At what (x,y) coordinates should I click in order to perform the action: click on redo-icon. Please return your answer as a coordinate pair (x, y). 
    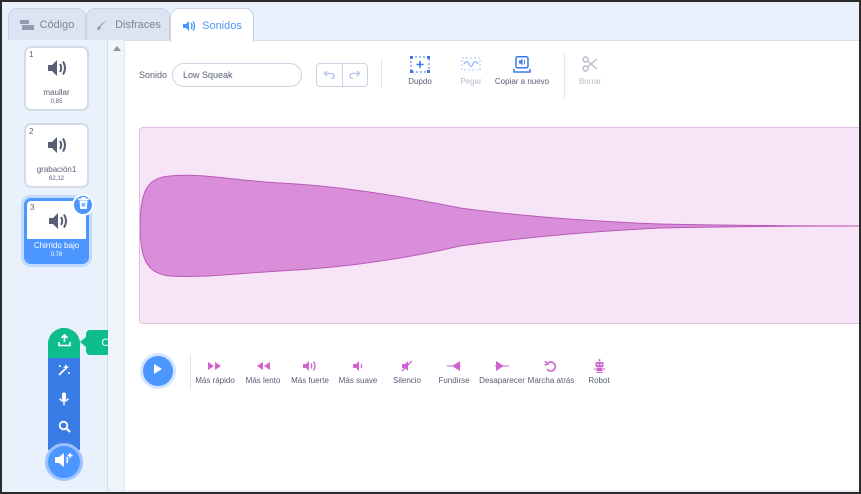
    Looking at the image, I should click on (354, 75).